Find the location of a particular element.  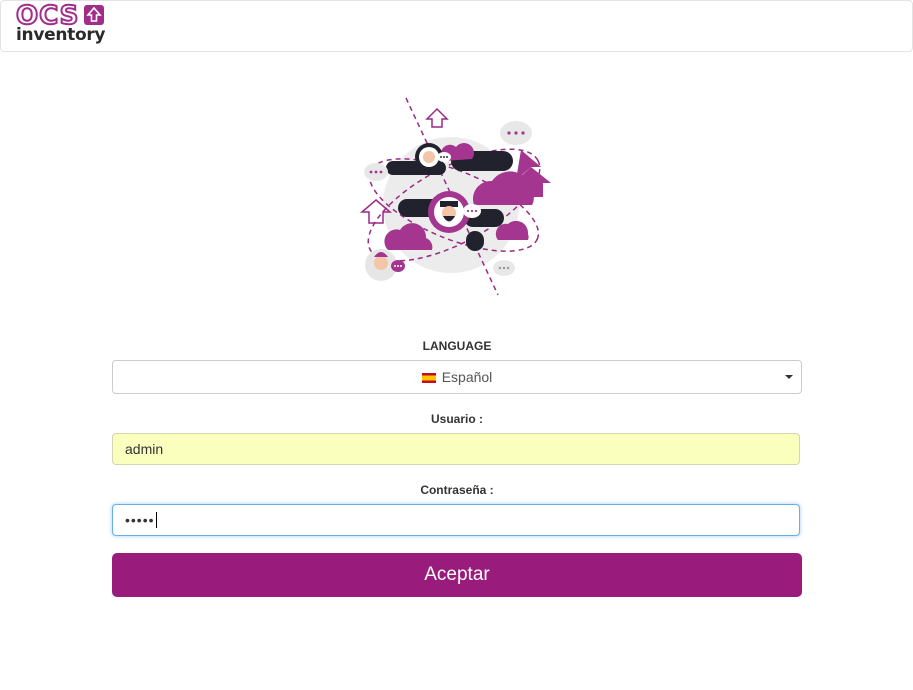

password-label: Contraseña : is located at coordinates (457, 490).